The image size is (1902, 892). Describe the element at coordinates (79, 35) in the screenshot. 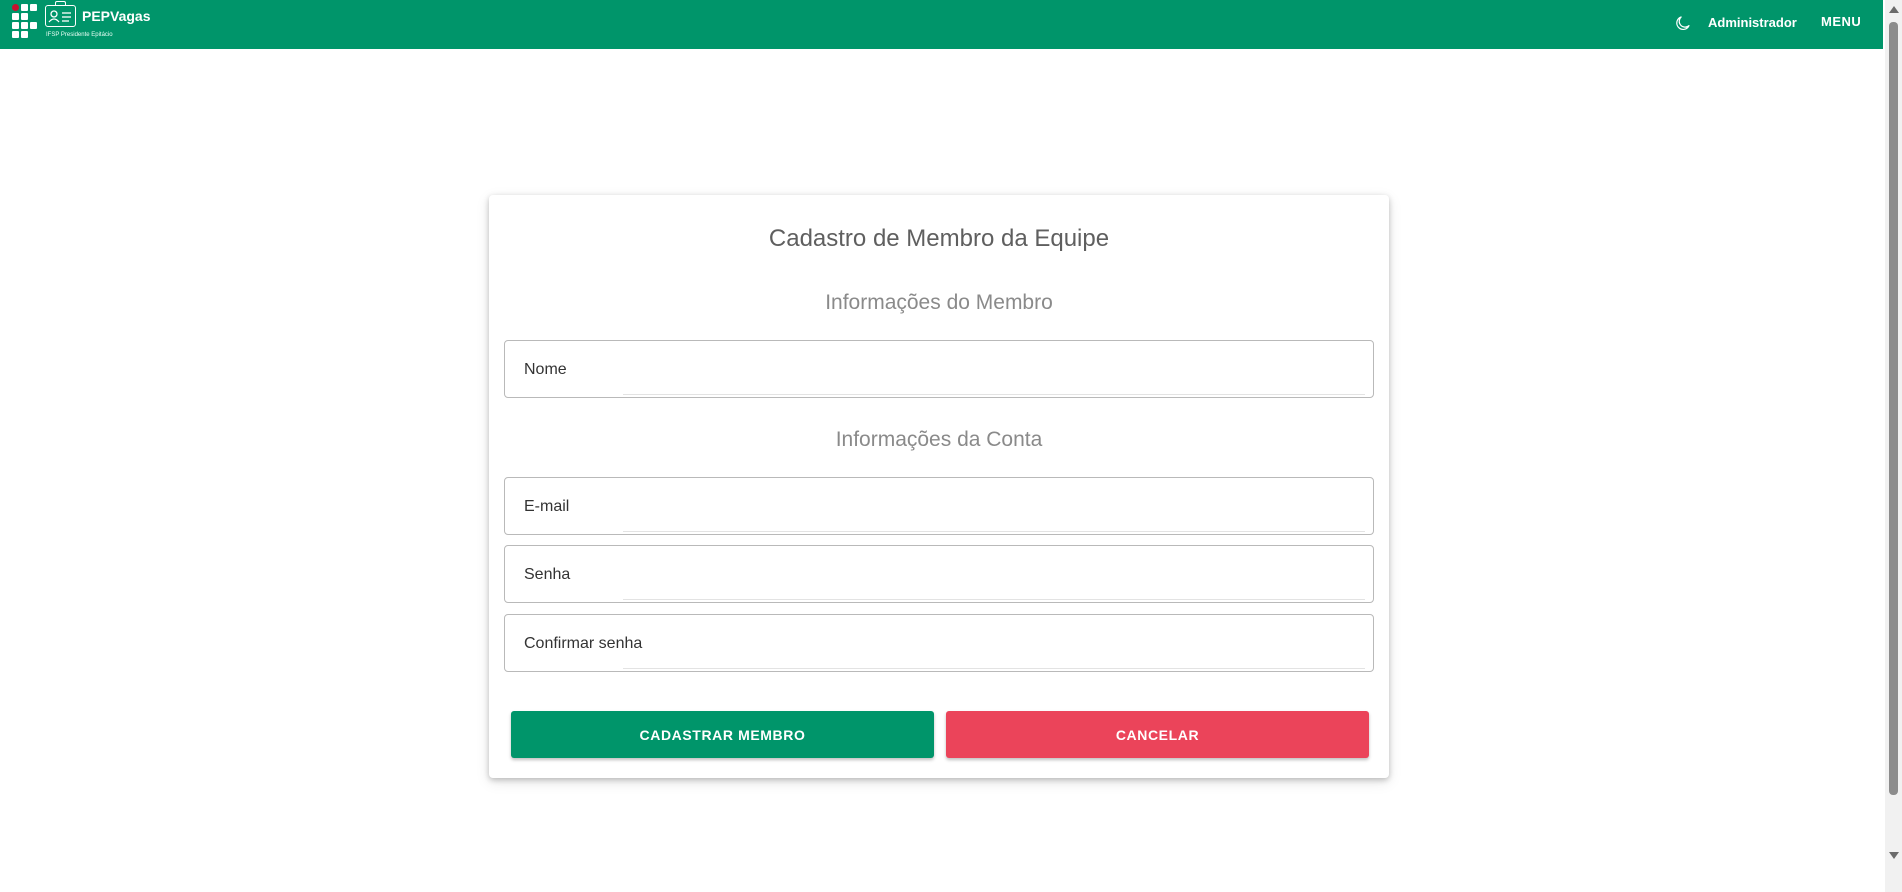

I see `brand-subtitle: IFSP Presidente Epitácio` at that location.